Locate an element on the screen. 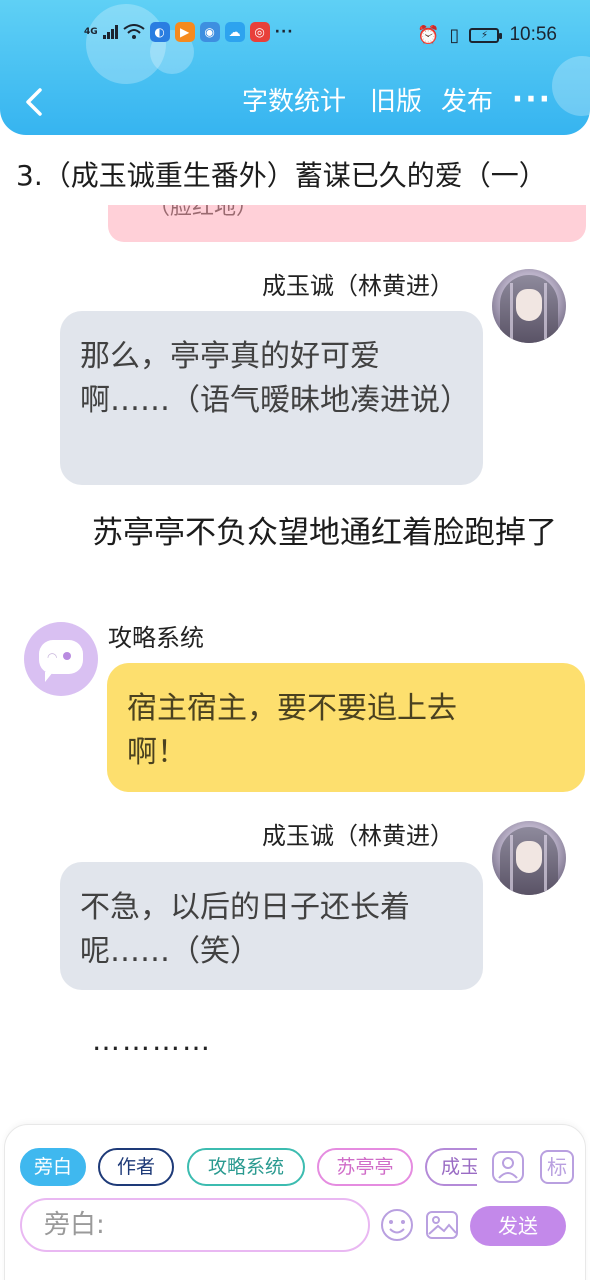 The width and height of the screenshot is (590, 1280). emoji-button is located at coordinates (397, 1225).